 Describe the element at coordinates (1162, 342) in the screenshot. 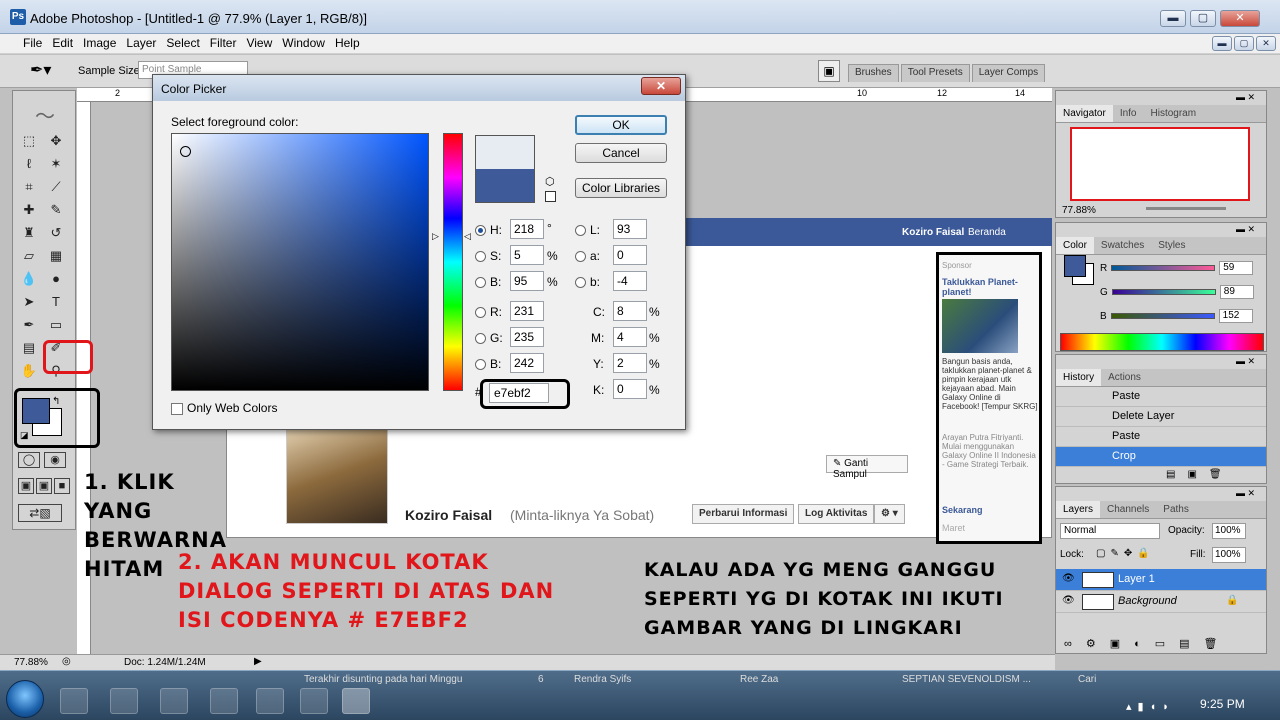

I see `color-spectrum-bar` at that location.